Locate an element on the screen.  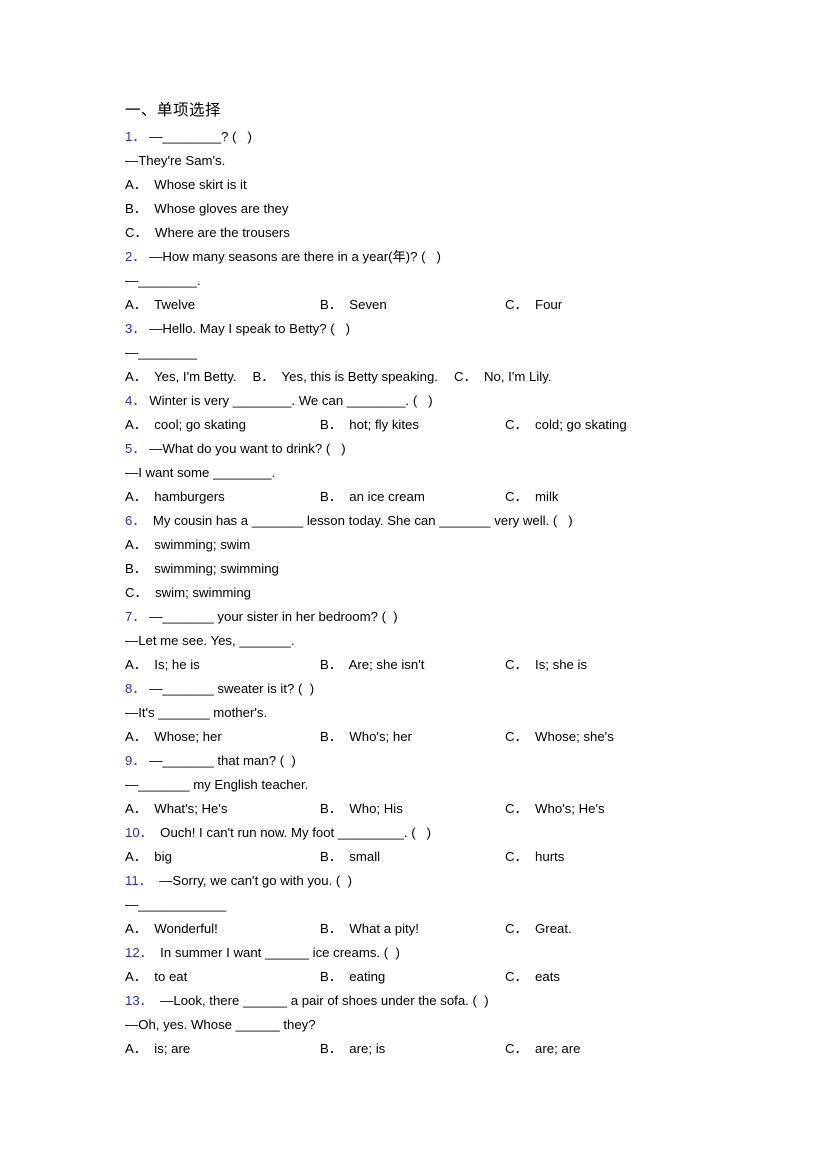
option-row: A． Wonderful! B． What a pity! C． Great. is located at coordinates (415, 929).